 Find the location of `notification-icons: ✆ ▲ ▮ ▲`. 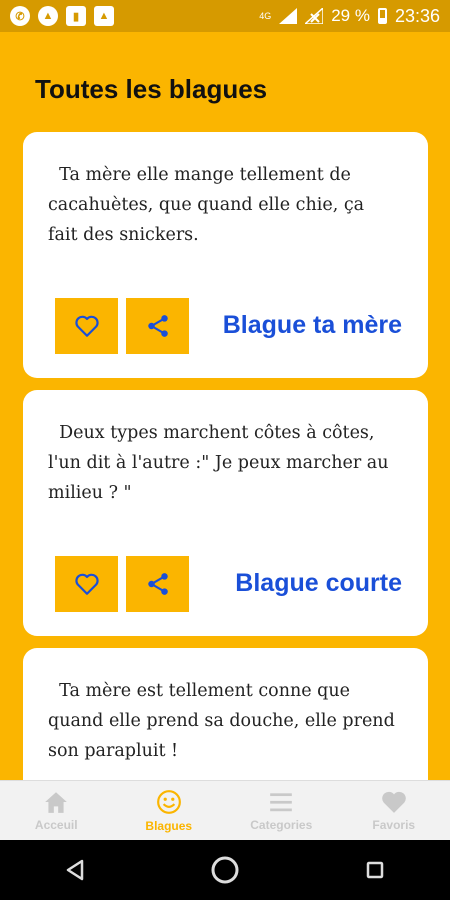

notification-icons: ✆ ▲ ▮ ▲ is located at coordinates (62, 16).